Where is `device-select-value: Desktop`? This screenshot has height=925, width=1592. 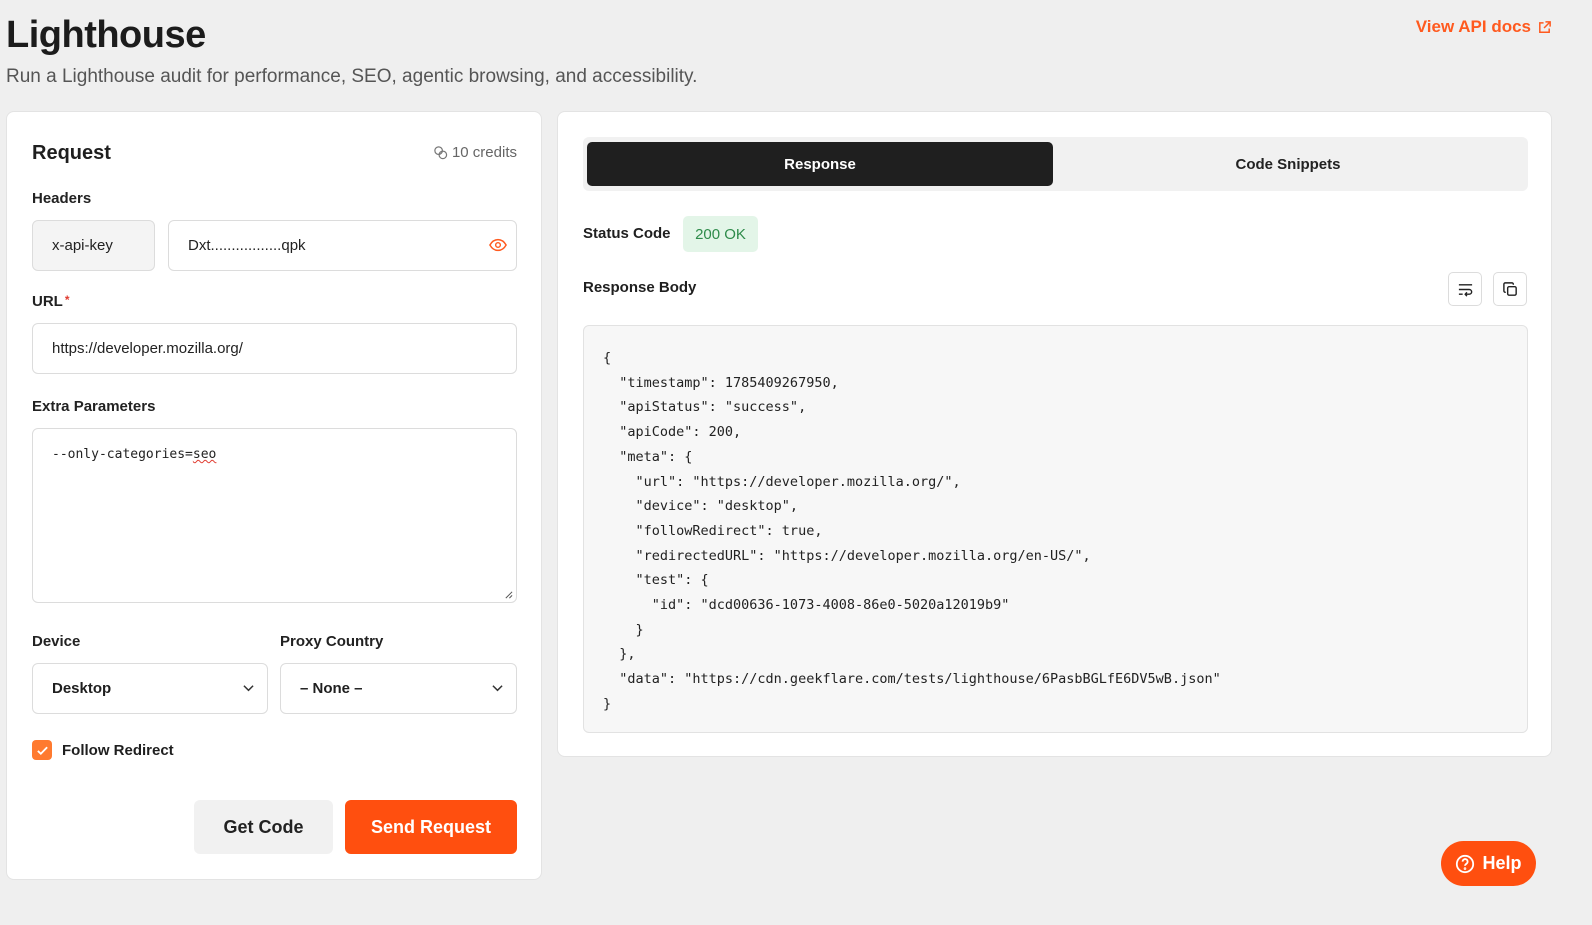 device-select-value: Desktop is located at coordinates (82, 688).